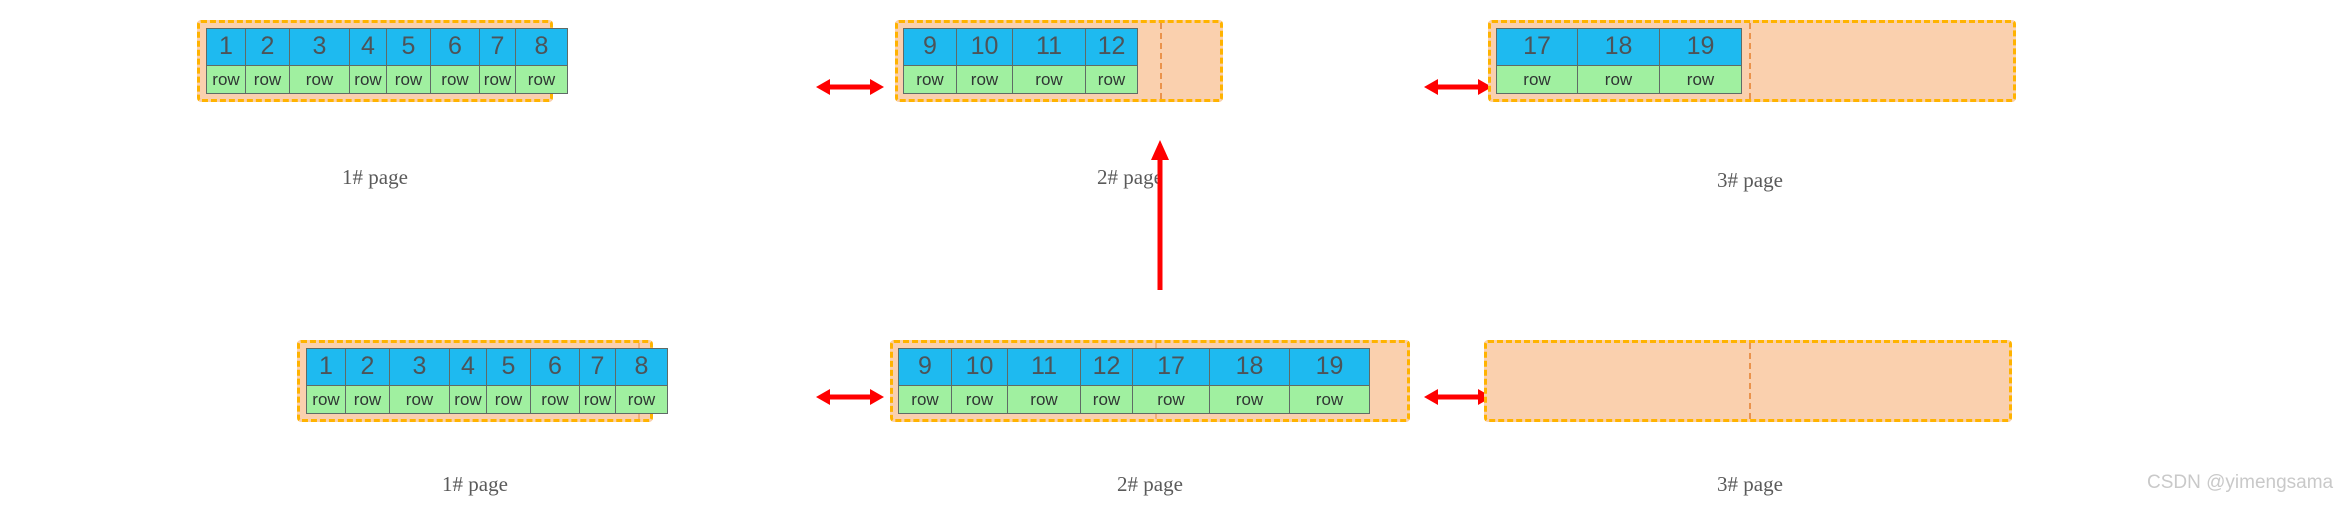  I want to click on row-cell: 9 row, so click(925, 381).